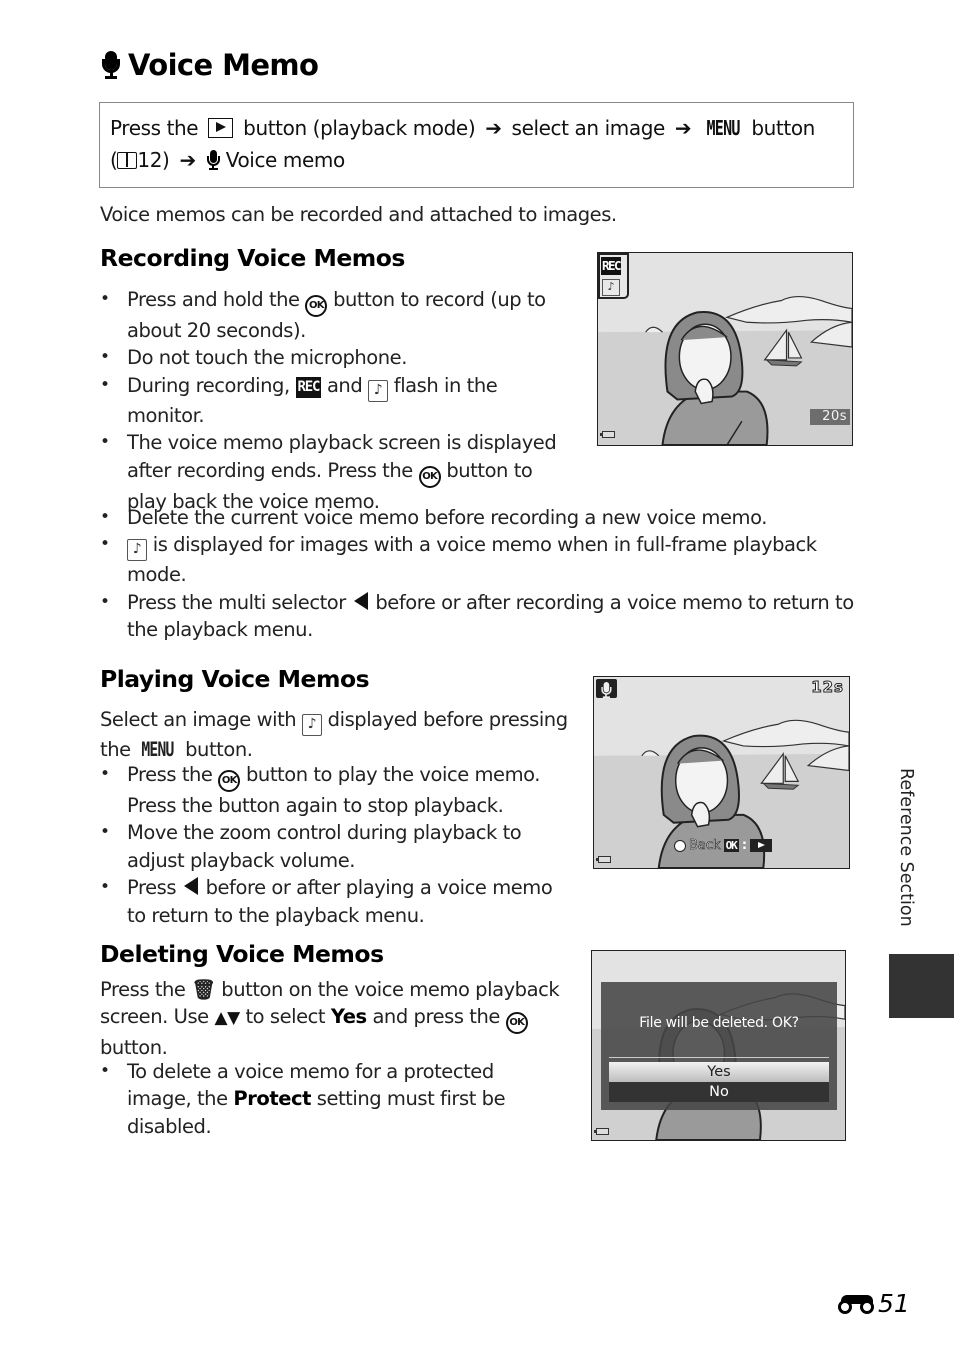 This screenshot has width=954, height=1345. Describe the element at coordinates (221, 128) in the screenshot. I see `playback-button-icon` at that location.